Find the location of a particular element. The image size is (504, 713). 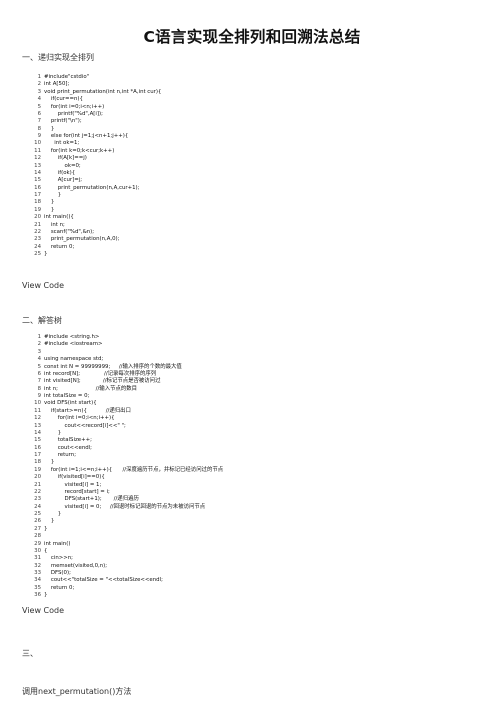

code-text: return 0; is located at coordinates (59, 246).